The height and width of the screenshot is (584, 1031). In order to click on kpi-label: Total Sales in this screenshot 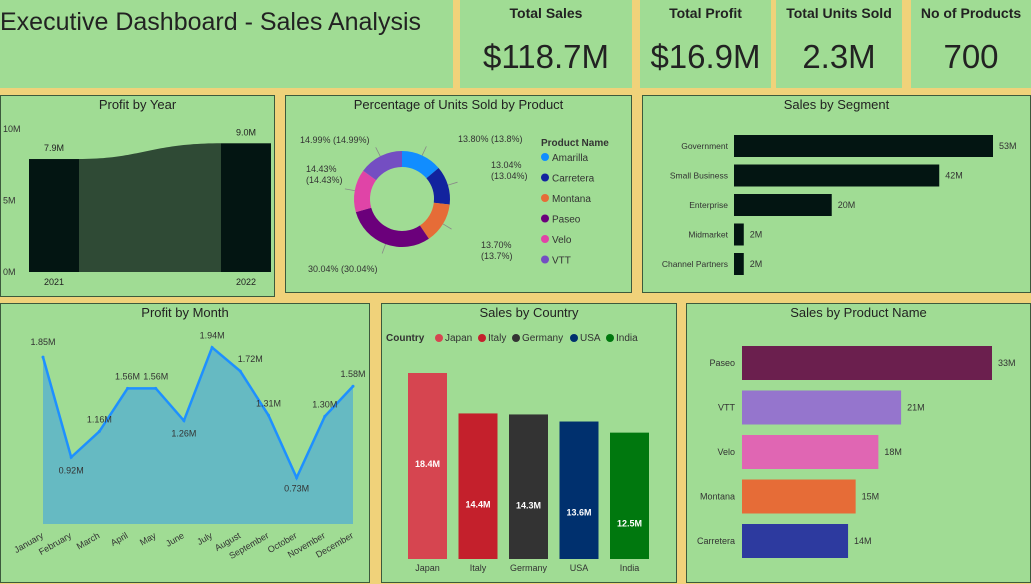, I will do `click(546, 13)`.